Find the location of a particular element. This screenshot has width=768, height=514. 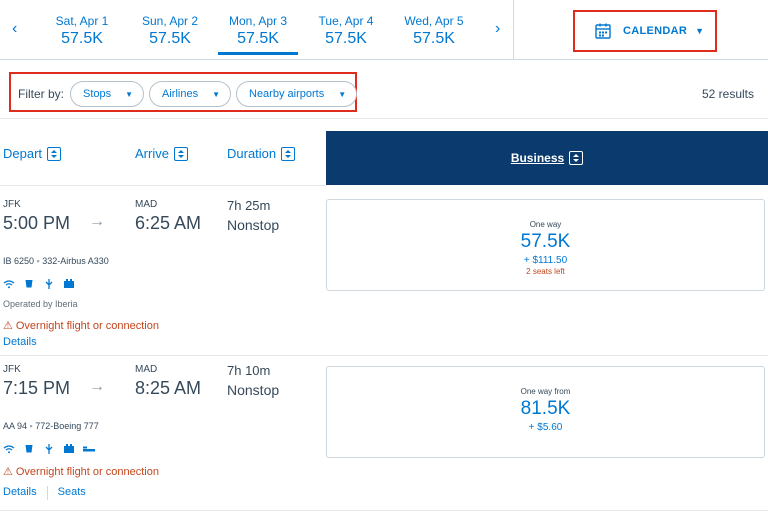

fare-label: One way is located at coordinates (545, 224).